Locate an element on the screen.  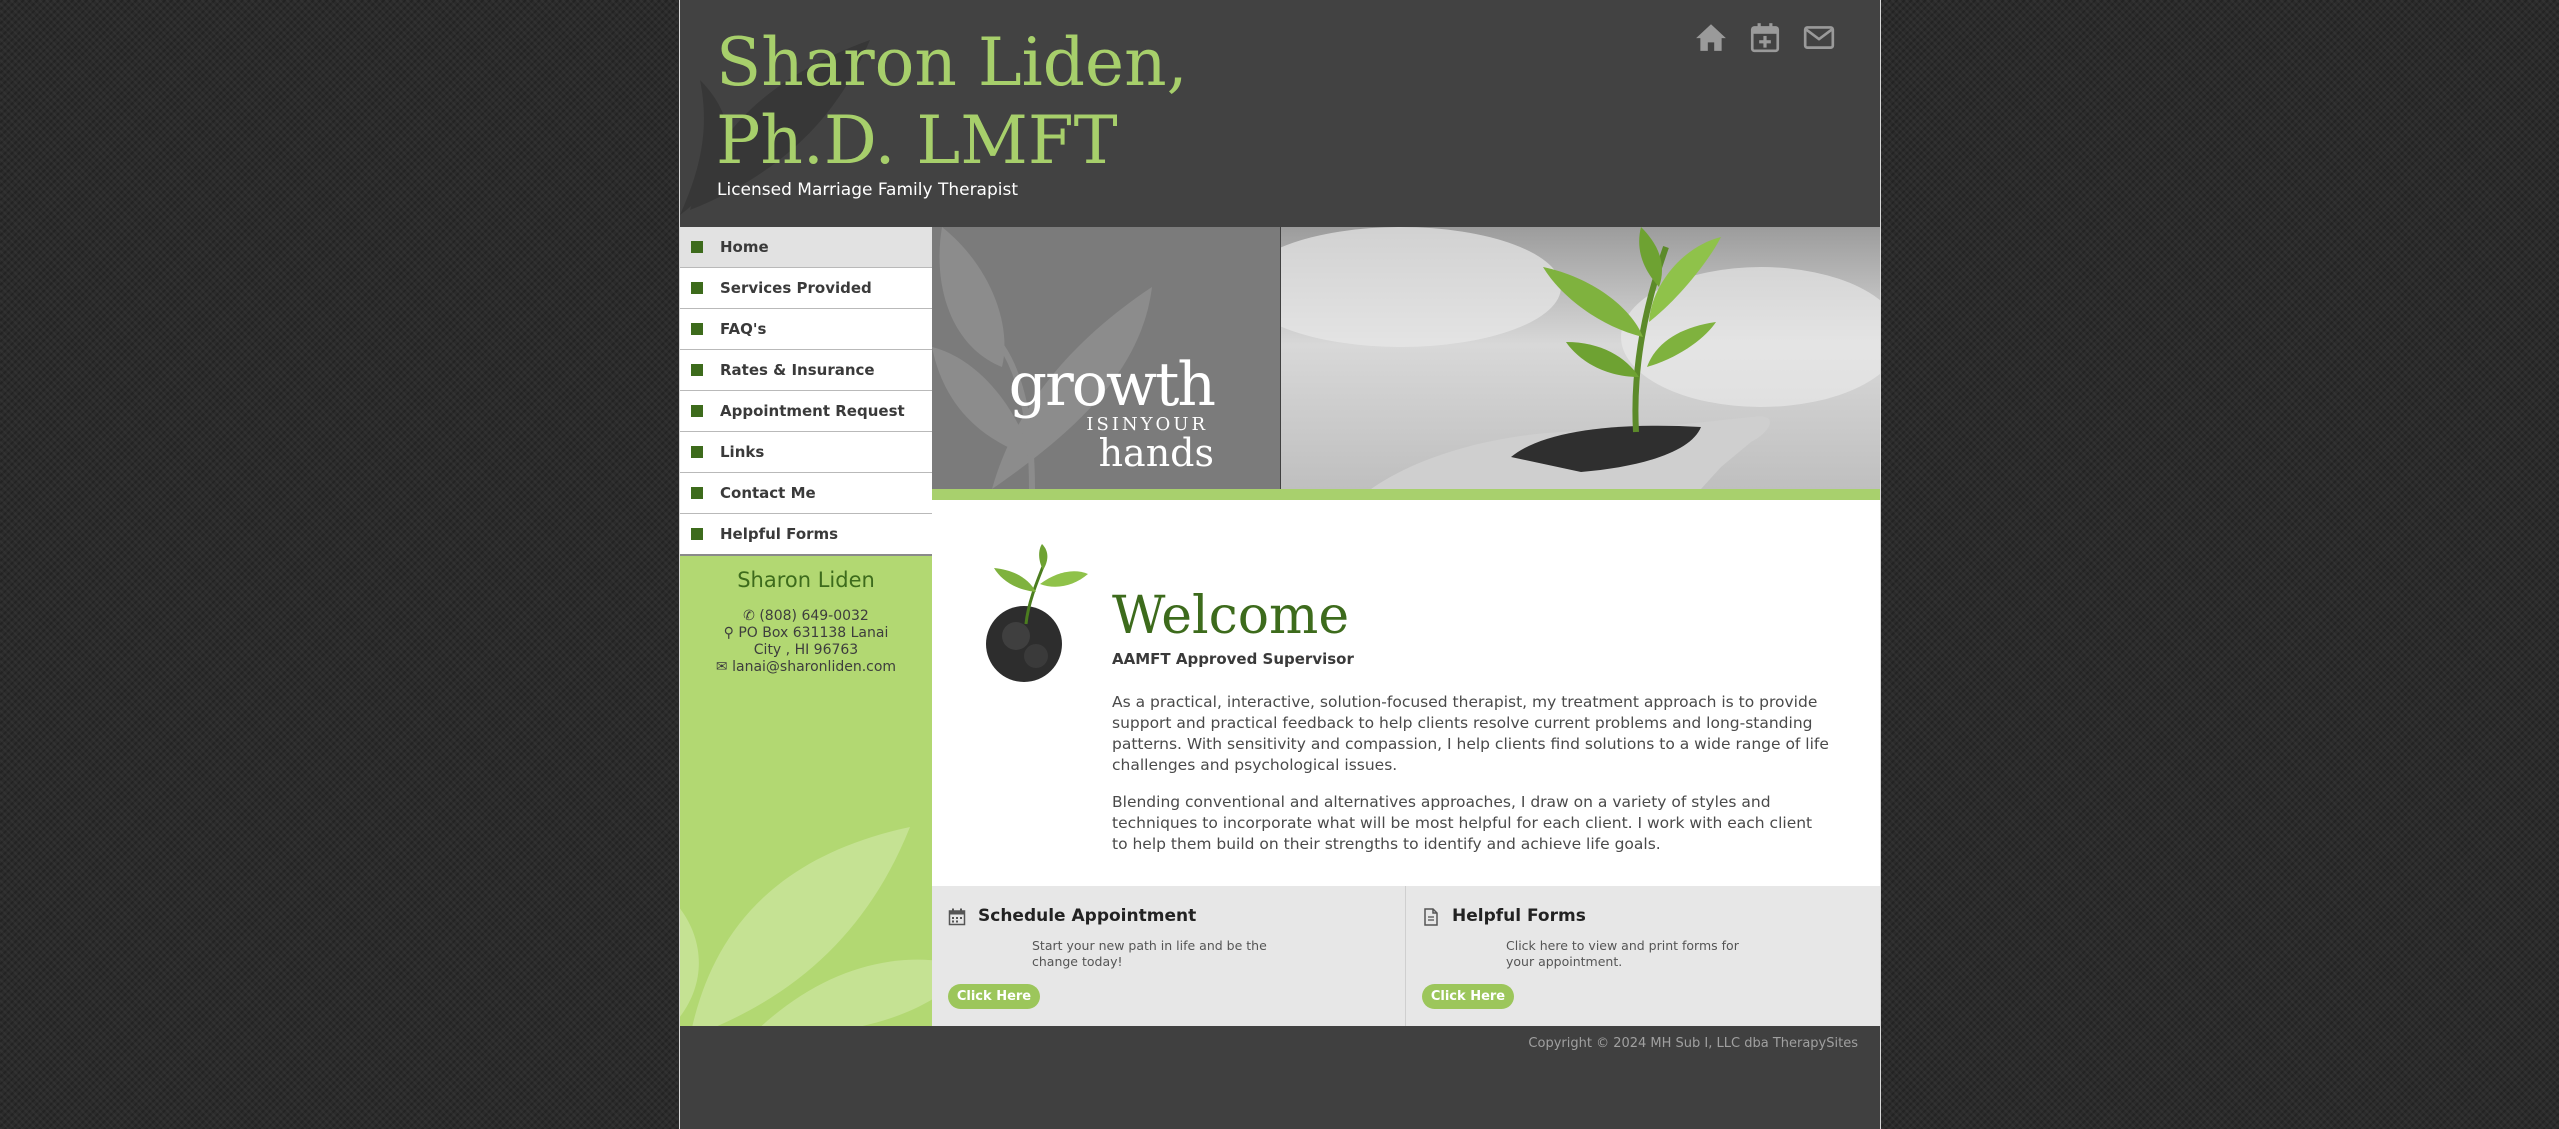
nav-item-label: FAQ's is located at coordinates (743, 329).